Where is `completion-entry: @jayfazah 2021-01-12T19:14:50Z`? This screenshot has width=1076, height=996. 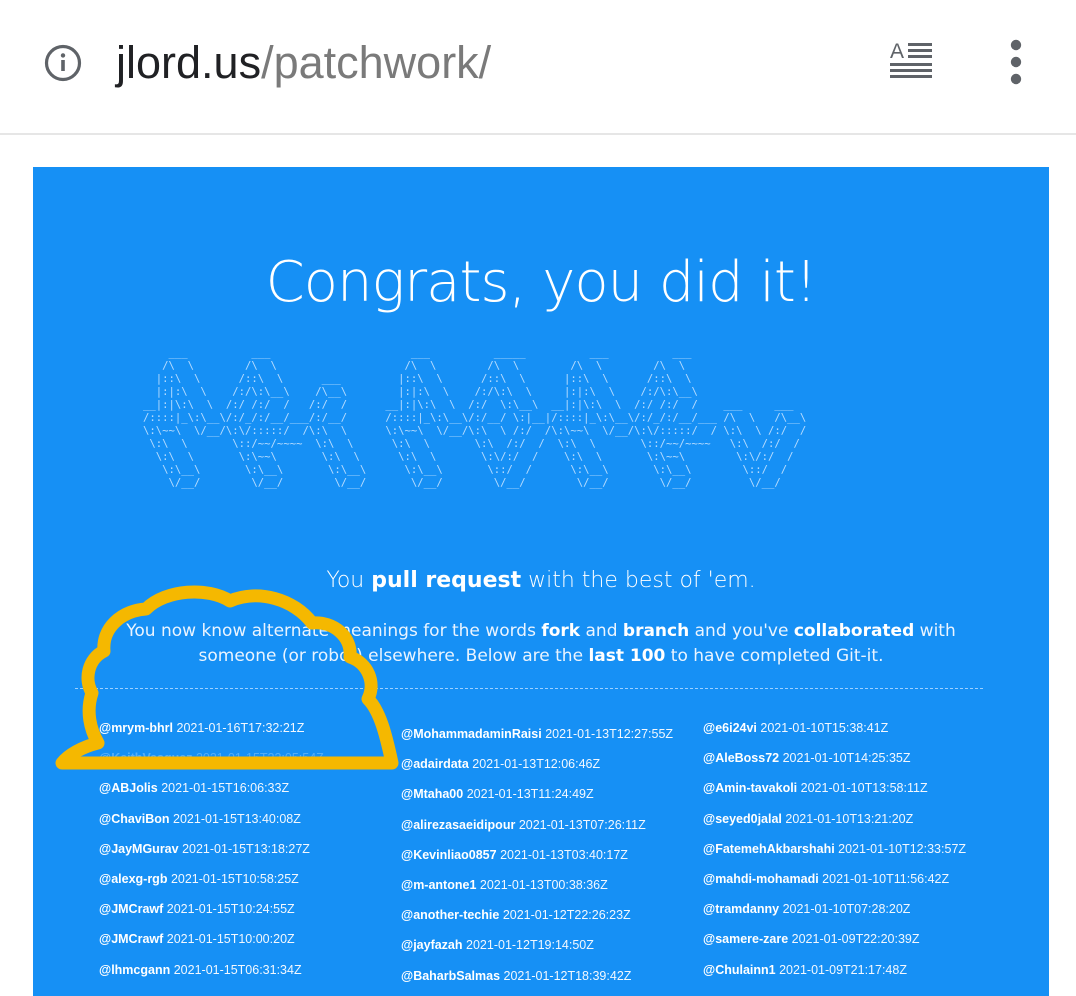 completion-entry: @jayfazah 2021-01-12T19:14:50Z is located at coordinates (551, 951).